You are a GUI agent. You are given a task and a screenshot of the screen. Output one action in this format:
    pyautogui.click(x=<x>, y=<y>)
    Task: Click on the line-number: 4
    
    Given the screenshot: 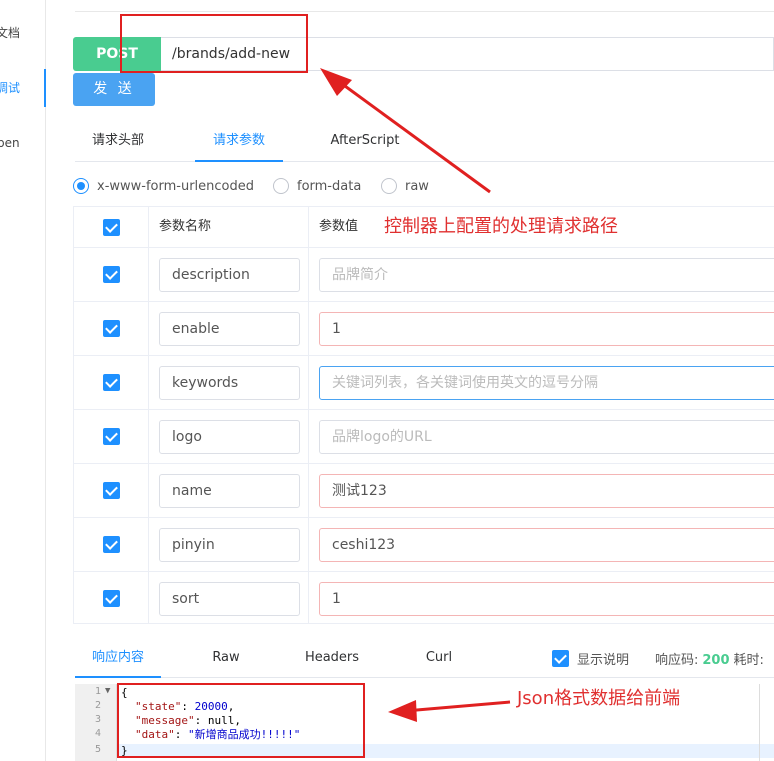 What is the action you would take?
    pyautogui.click(x=97, y=733)
    